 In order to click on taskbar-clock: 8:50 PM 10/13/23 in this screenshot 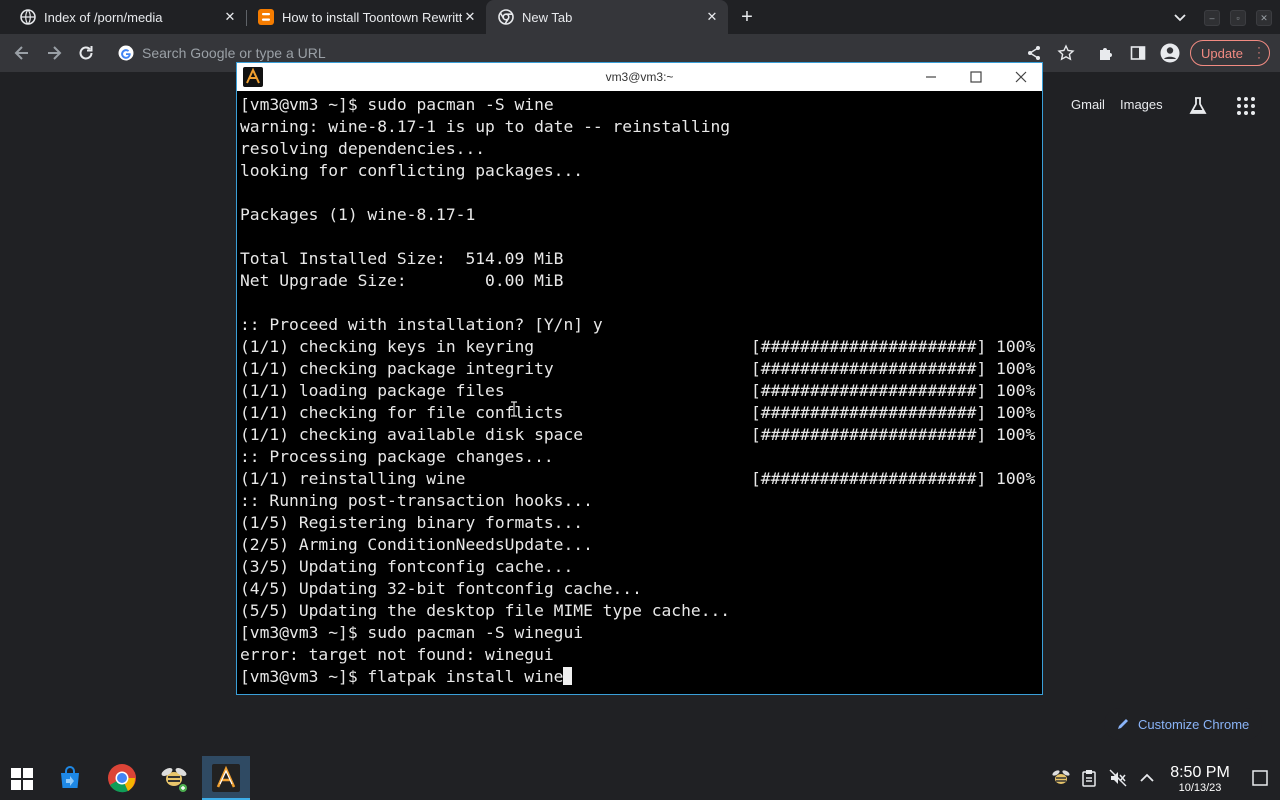, I will do `click(1200, 779)`.